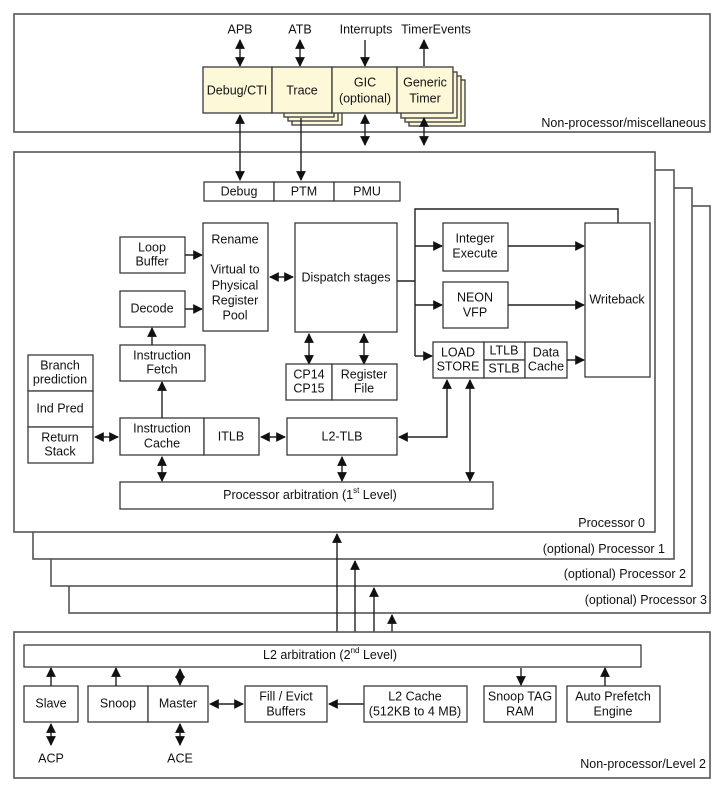  I want to click on prediction-label: prediction, so click(60, 379).